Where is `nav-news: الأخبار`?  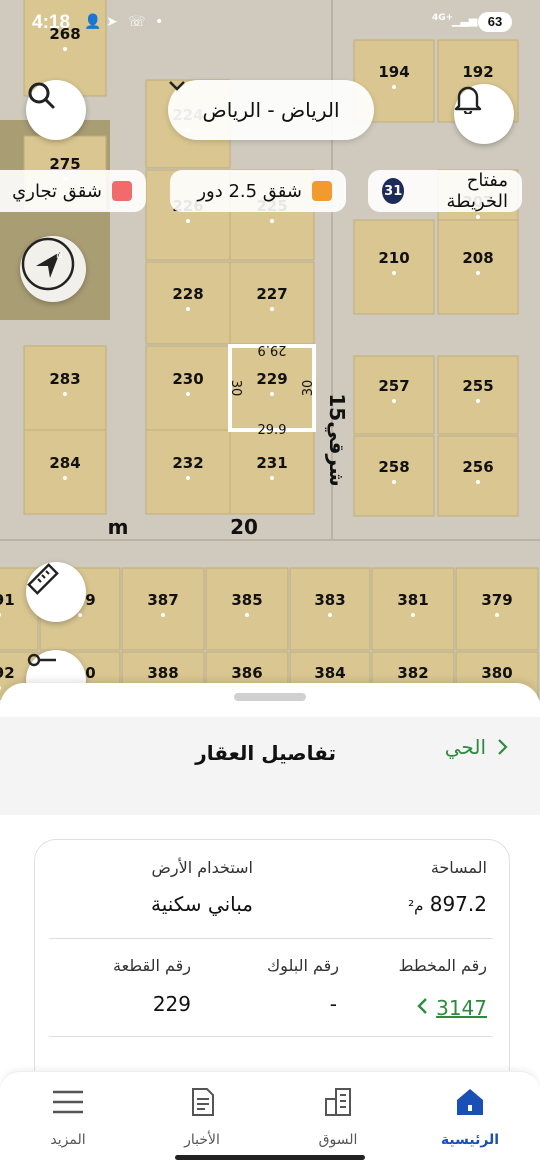
nav-news: الأخبار is located at coordinates (202, 1116).